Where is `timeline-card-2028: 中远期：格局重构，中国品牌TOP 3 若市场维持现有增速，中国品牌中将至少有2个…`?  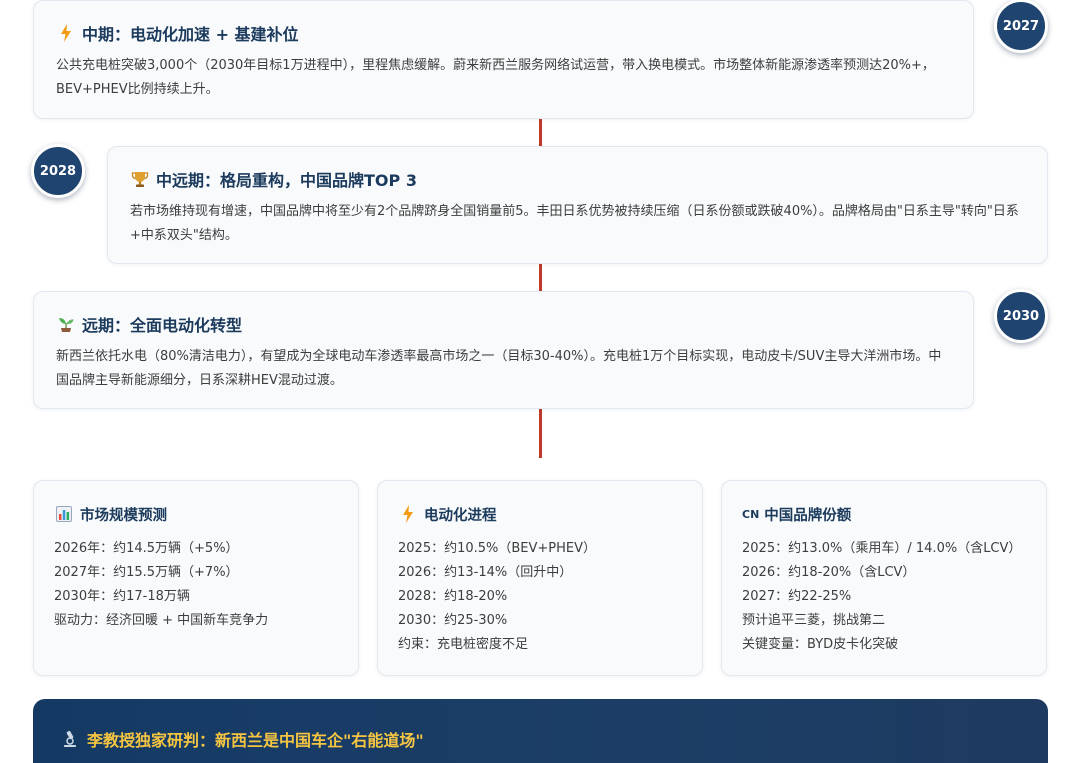
timeline-card-2028: 中远期：格局重构，中国品牌TOP 3 若市场维持现有增速，中国品牌中将至少有2个… is located at coordinates (577, 205).